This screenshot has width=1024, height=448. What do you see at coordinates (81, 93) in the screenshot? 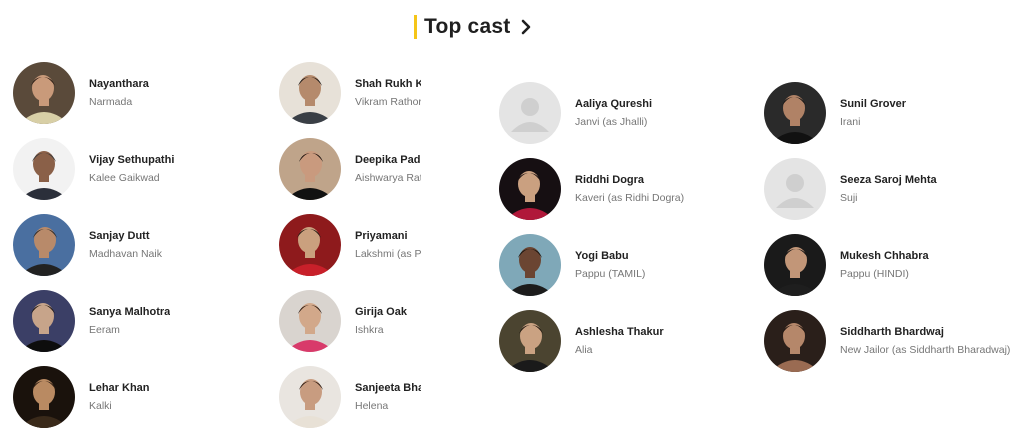
I see `cast-member: Nayanthara Narmada` at bounding box center [81, 93].